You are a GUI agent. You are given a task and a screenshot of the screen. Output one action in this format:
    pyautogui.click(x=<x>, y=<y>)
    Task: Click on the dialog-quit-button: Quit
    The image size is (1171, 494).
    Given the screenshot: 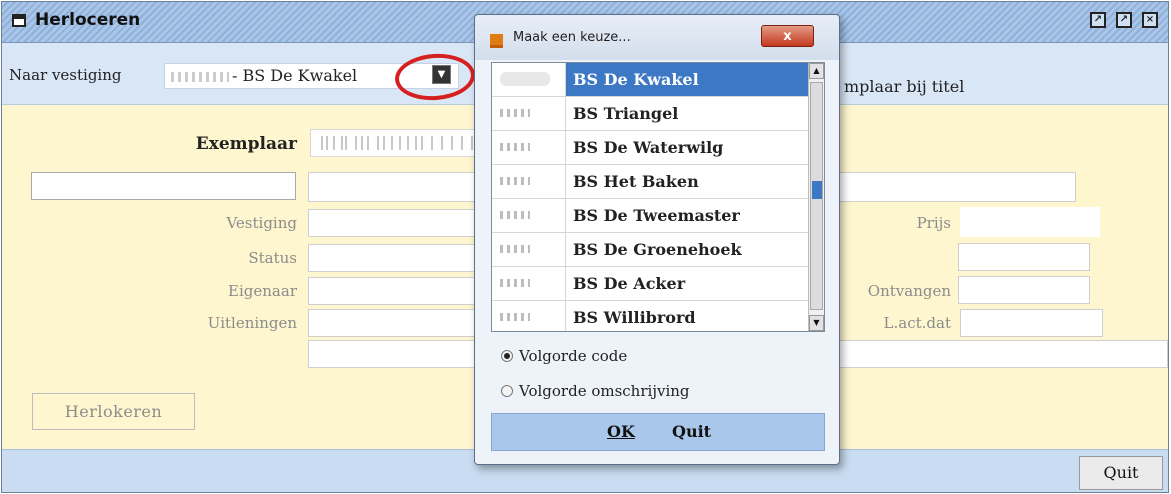 What is the action you would take?
    pyautogui.click(x=691, y=431)
    